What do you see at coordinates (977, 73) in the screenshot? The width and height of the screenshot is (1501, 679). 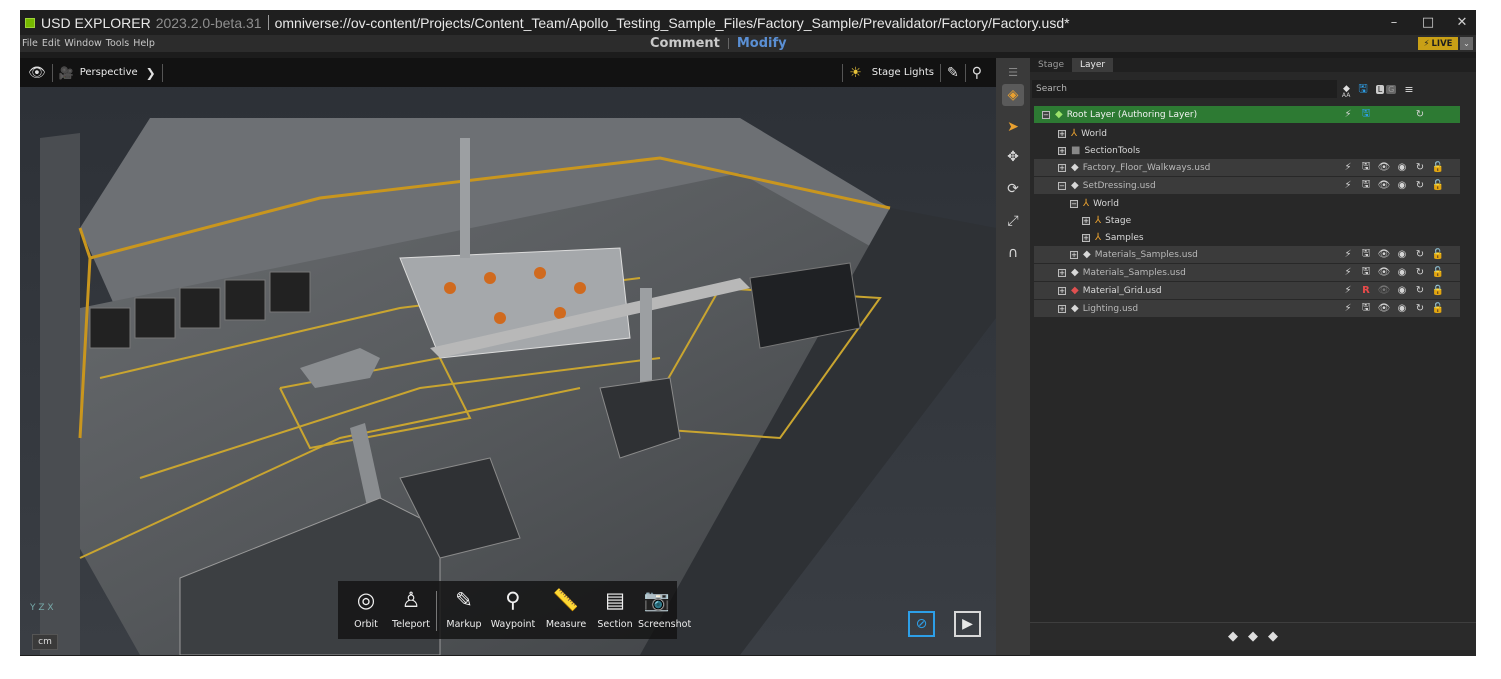 I see `location-pin-icon: ⚲` at bounding box center [977, 73].